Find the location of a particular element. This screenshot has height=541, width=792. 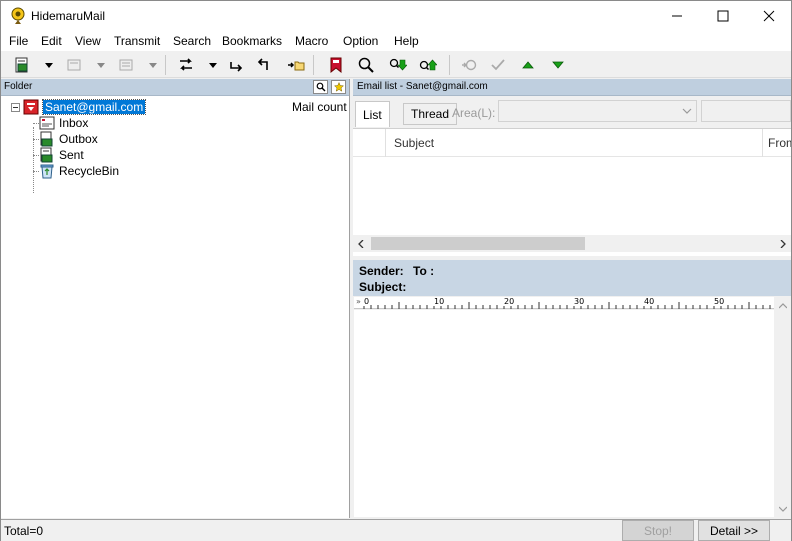

previous-mail-button is located at coordinates (528, 65).